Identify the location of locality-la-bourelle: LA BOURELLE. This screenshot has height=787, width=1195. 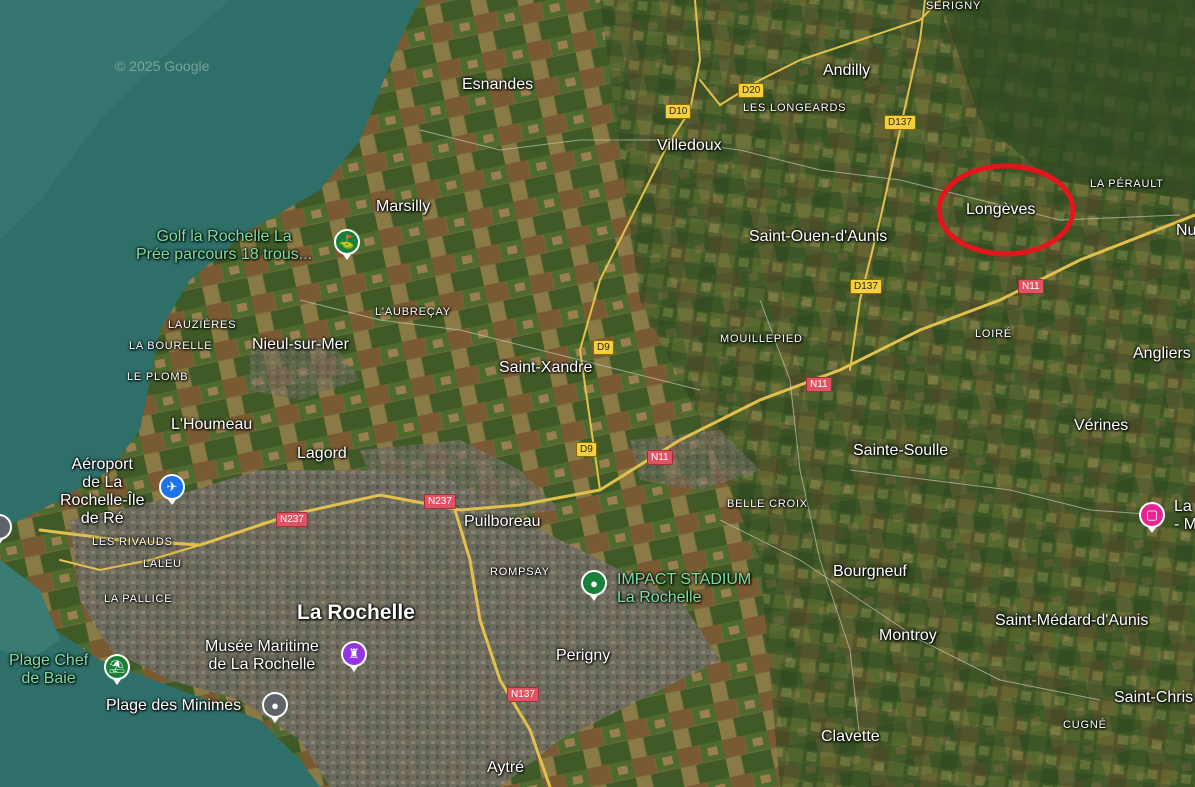
(171, 346).